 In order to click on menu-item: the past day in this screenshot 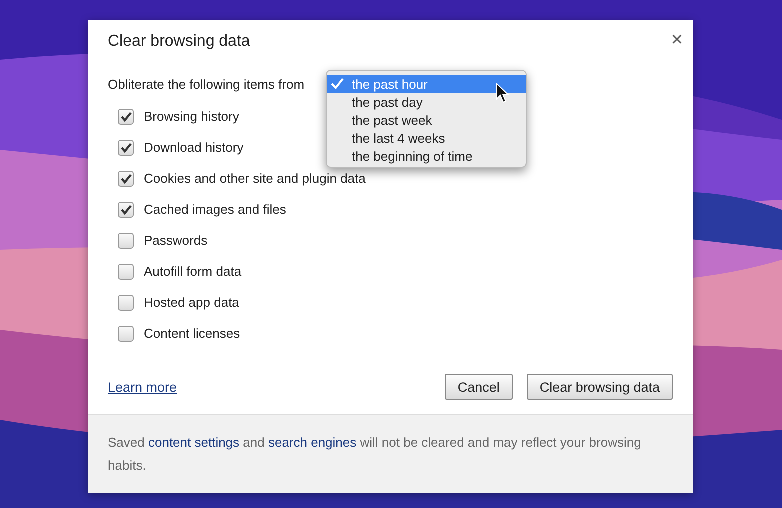, I will do `click(426, 102)`.